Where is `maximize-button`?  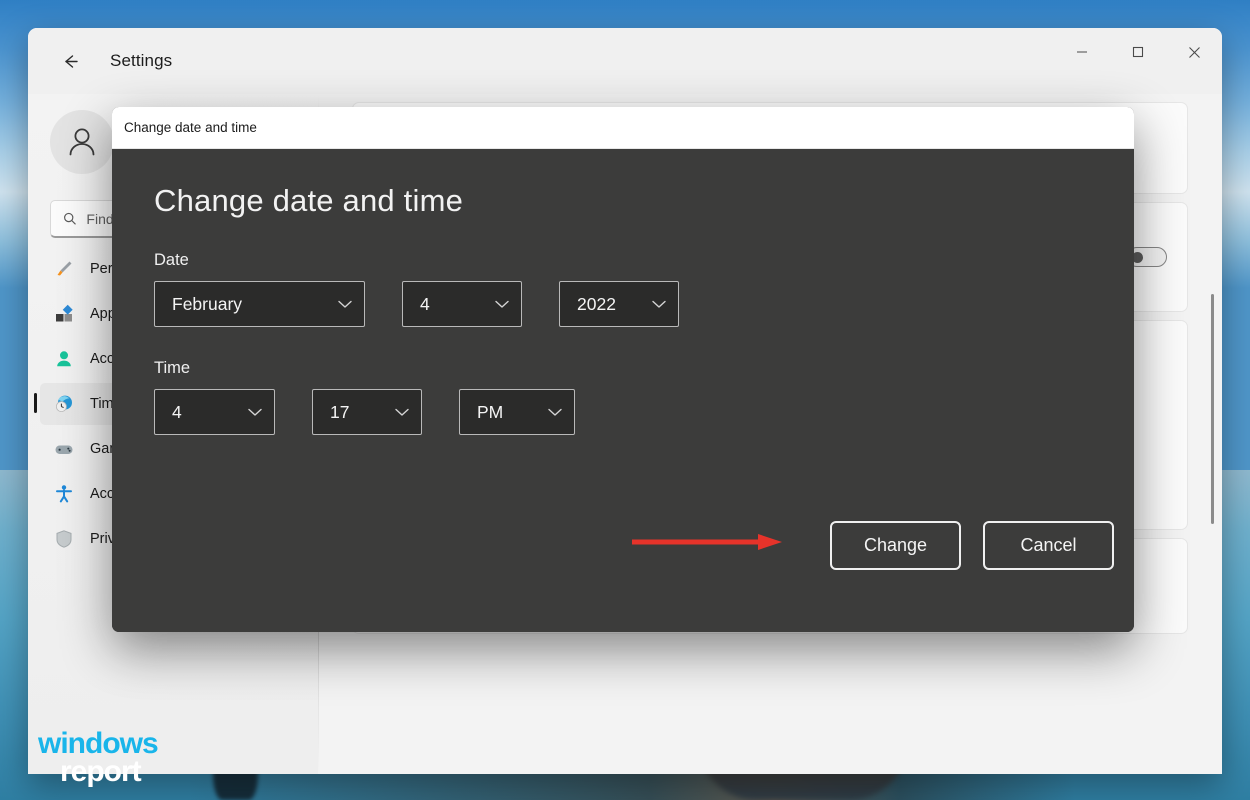 maximize-button is located at coordinates (1138, 52).